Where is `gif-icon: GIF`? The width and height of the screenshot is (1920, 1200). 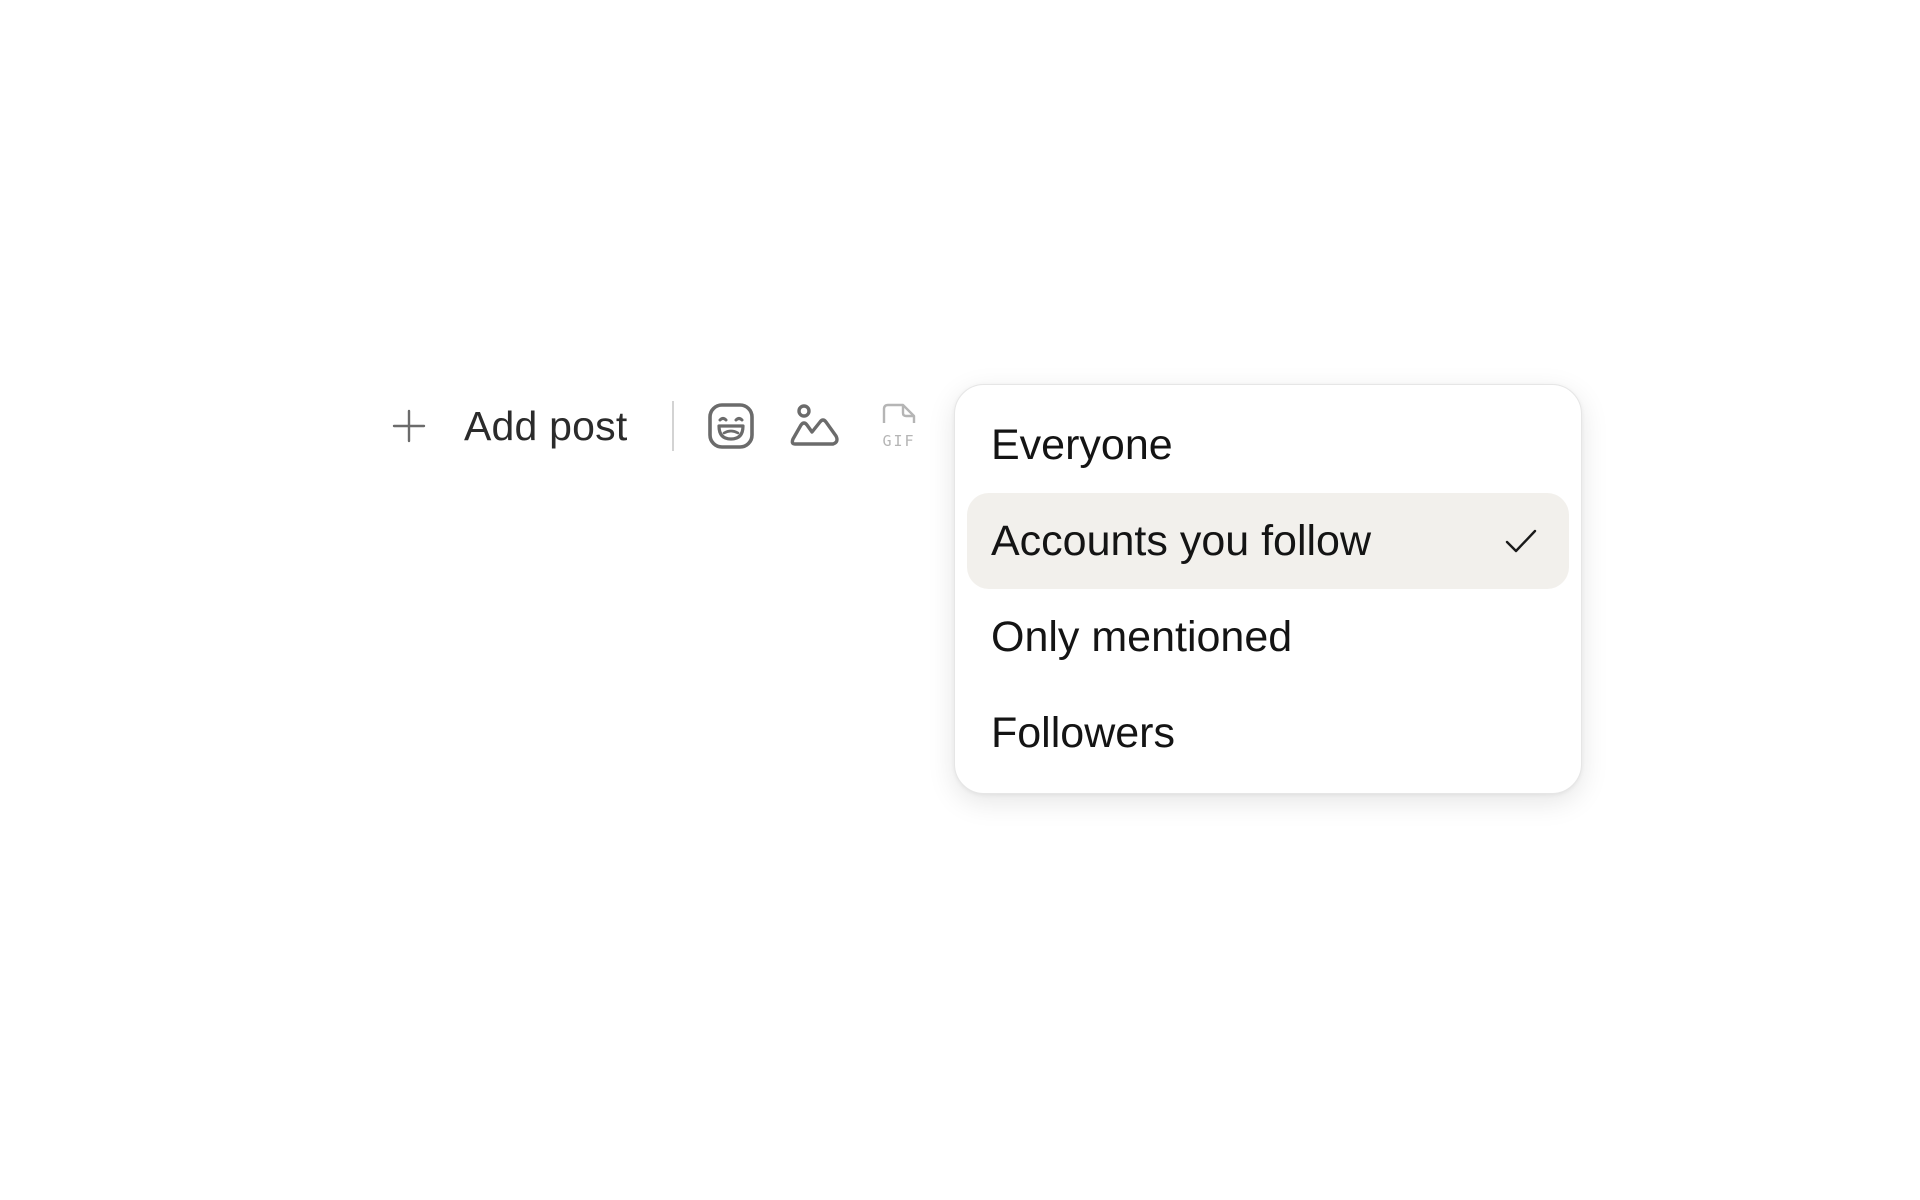
gif-icon: GIF is located at coordinates (899, 426).